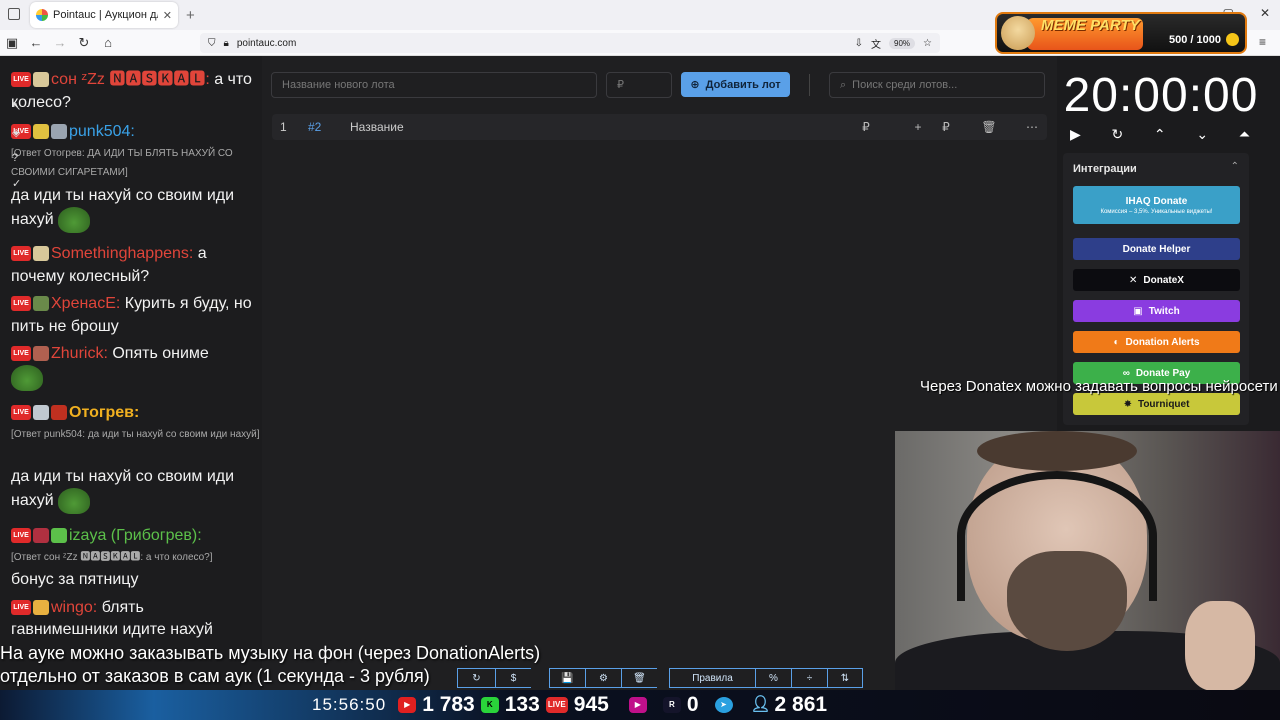  Describe the element at coordinates (1156, 342) in the screenshot. I see `donation-alerts-button: ◐ Donation Alerts` at that location.